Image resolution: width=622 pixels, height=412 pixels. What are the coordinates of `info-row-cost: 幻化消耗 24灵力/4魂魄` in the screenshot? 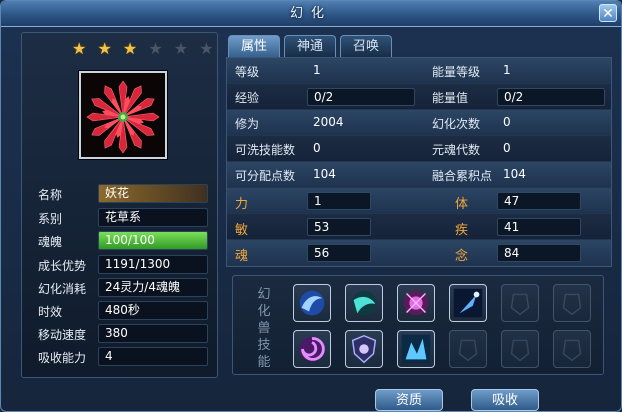 It's located at (120, 288).